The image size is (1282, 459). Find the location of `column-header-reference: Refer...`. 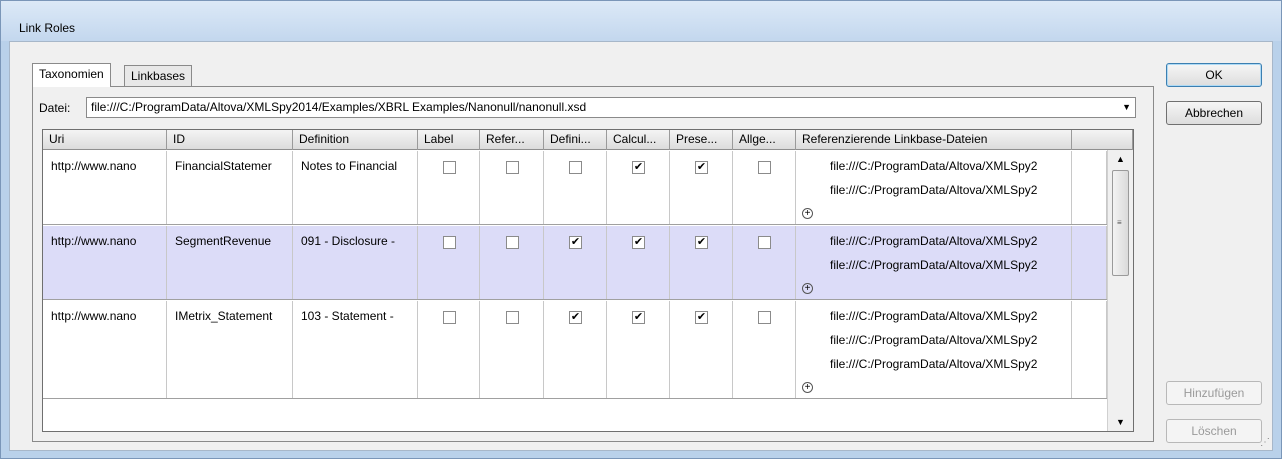

column-header-reference: Refer... is located at coordinates (512, 140).